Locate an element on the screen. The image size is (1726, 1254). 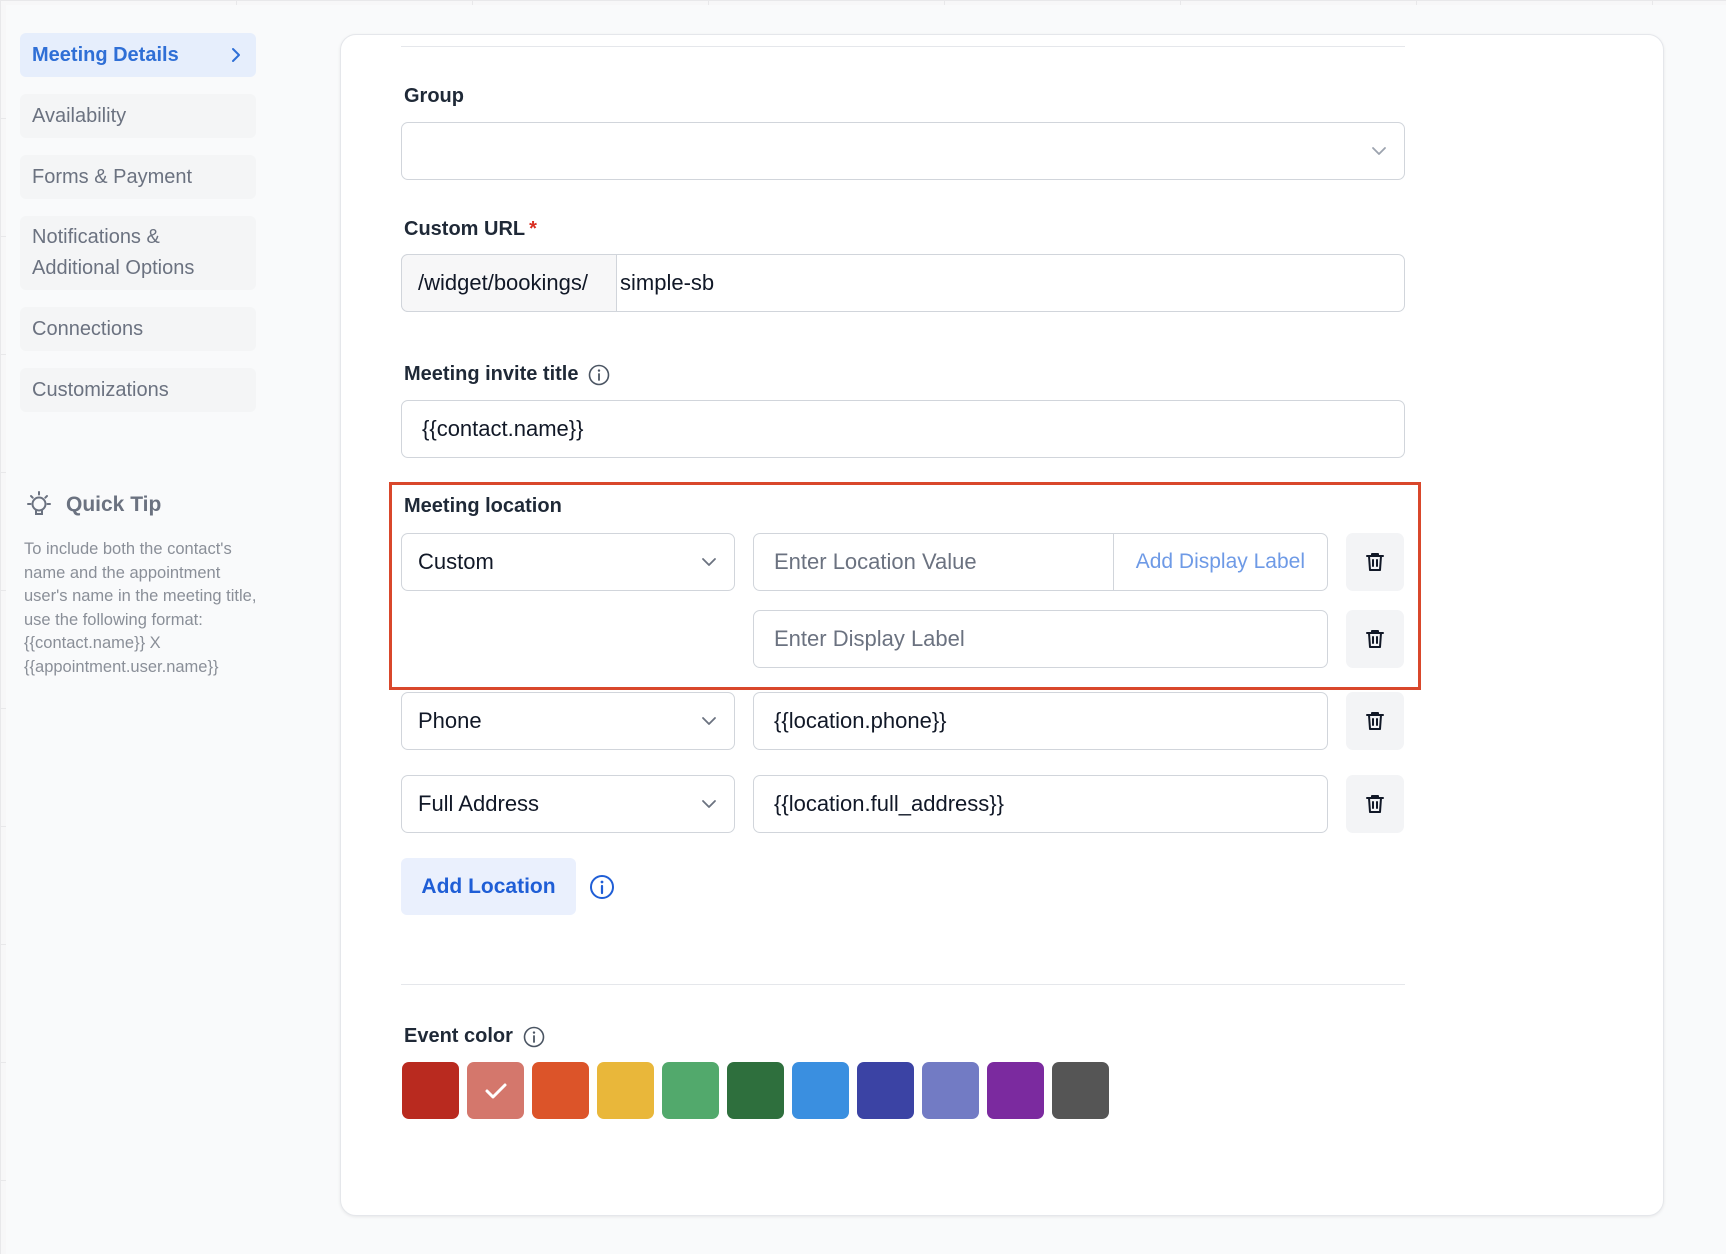
sidebar-item-notifications: Notifications & Additional Options is located at coordinates (138, 253).